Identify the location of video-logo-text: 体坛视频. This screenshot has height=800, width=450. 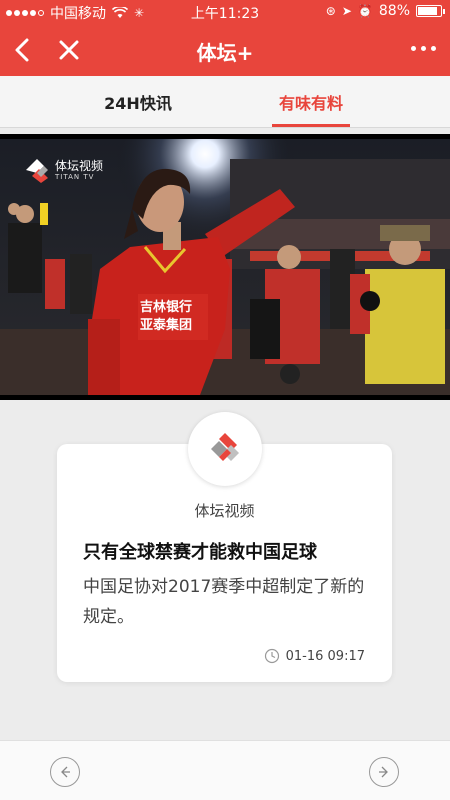
(79, 165).